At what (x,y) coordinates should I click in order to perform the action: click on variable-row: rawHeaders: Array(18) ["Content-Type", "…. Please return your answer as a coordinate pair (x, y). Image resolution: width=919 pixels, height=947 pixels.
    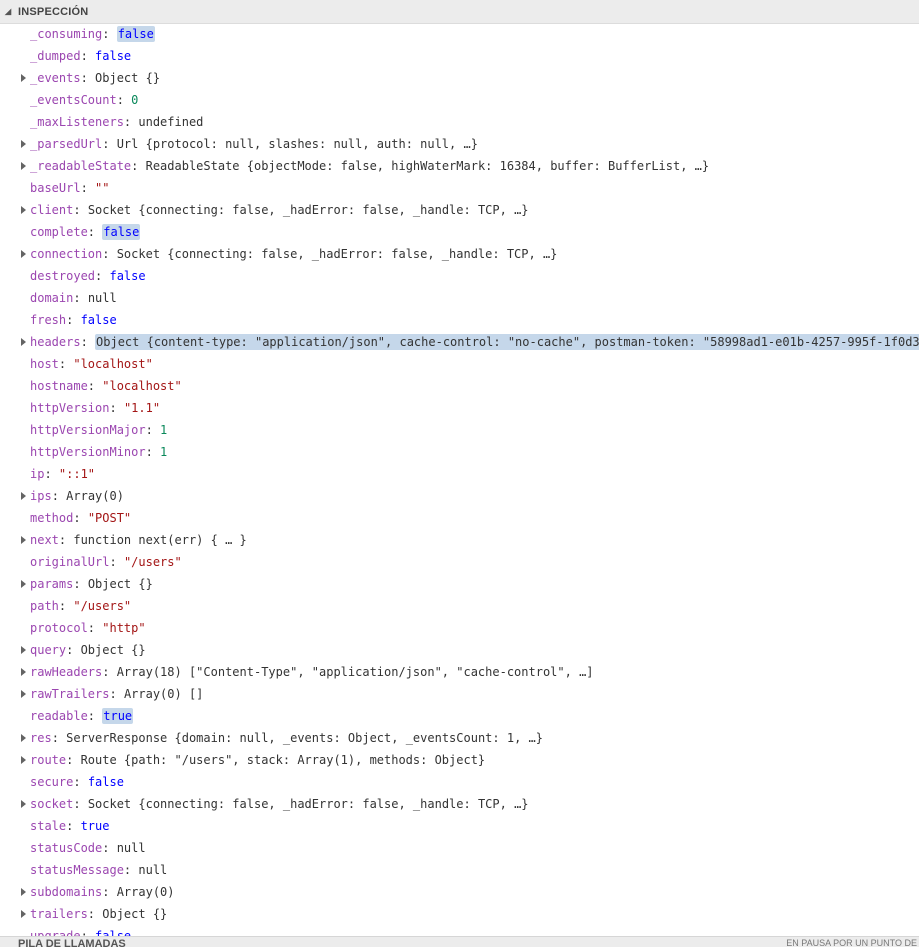
    Looking at the image, I should click on (459, 672).